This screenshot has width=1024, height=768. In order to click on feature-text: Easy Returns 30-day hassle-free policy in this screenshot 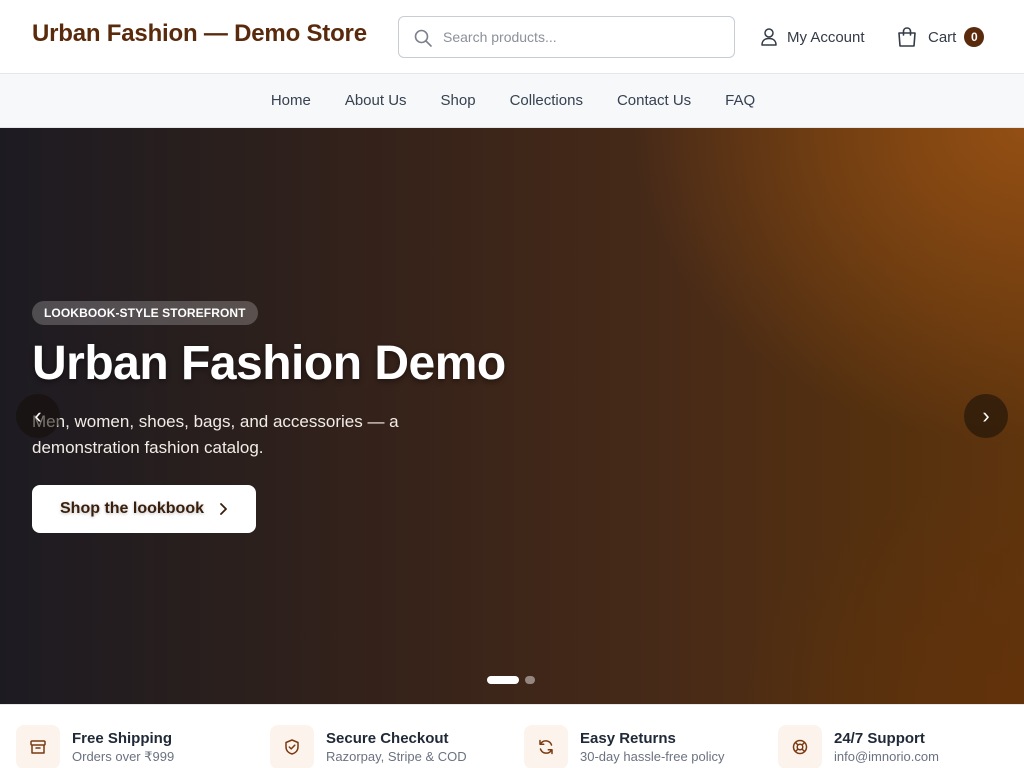, I will do `click(652, 745)`.